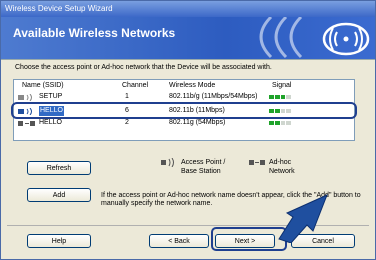  Describe the element at coordinates (192, 85) in the screenshot. I see `column-header-mode: Wireless Mode` at that location.